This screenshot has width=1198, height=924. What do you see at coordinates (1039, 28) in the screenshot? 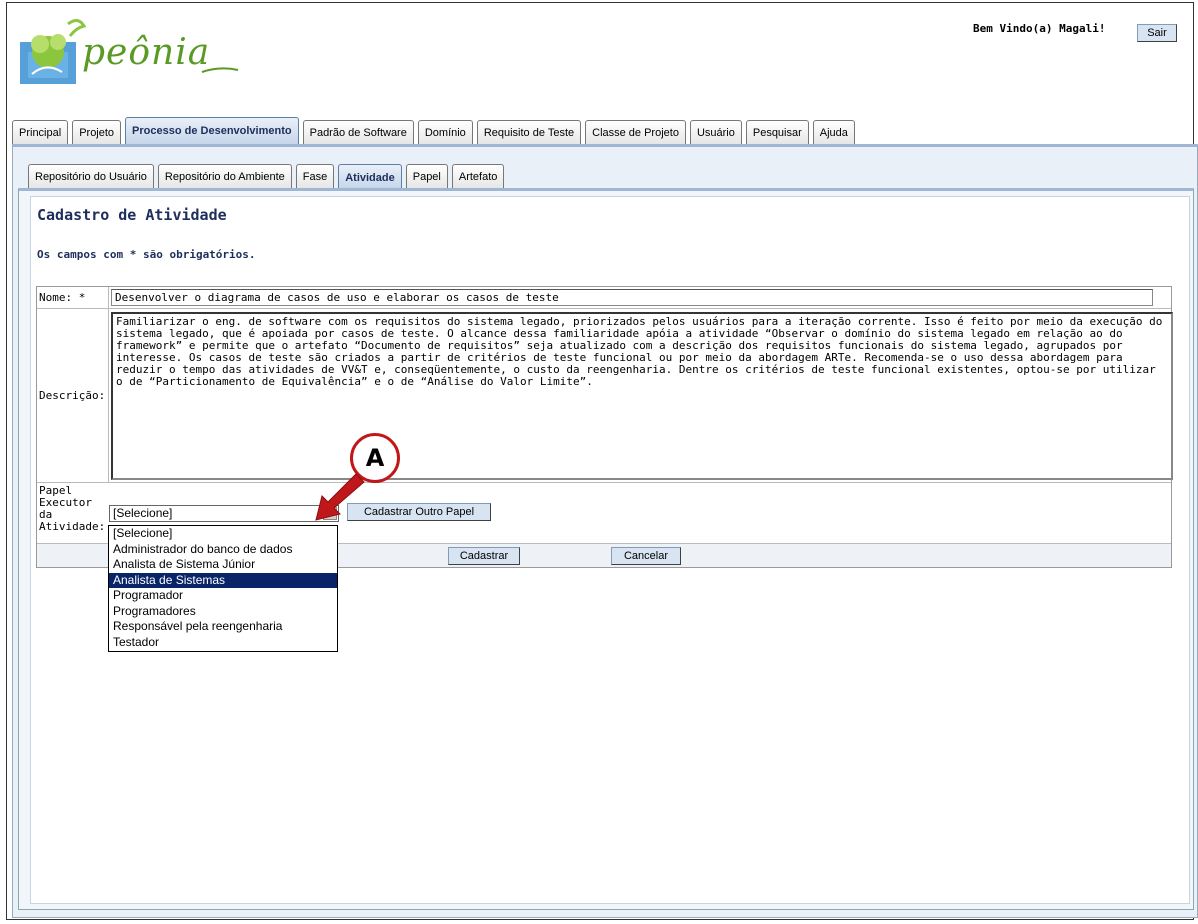
I see `welcome-message: Bem Vindo(a) Magali!` at bounding box center [1039, 28].